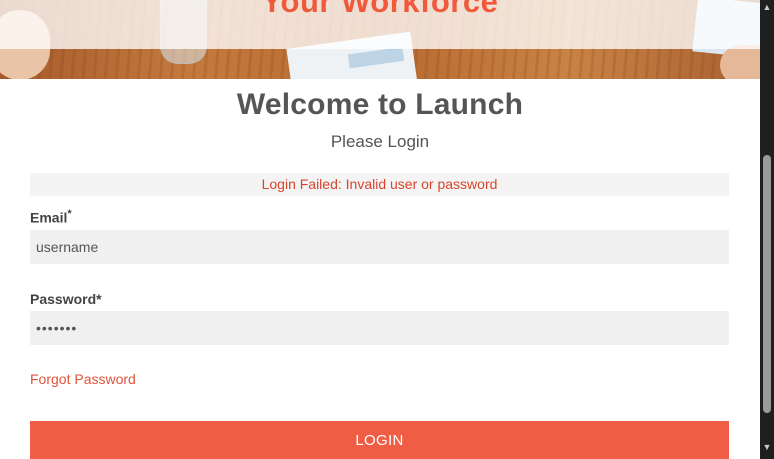  What do you see at coordinates (767, 7) in the screenshot?
I see `scroll-up-icon: ▲` at bounding box center [767, 7].